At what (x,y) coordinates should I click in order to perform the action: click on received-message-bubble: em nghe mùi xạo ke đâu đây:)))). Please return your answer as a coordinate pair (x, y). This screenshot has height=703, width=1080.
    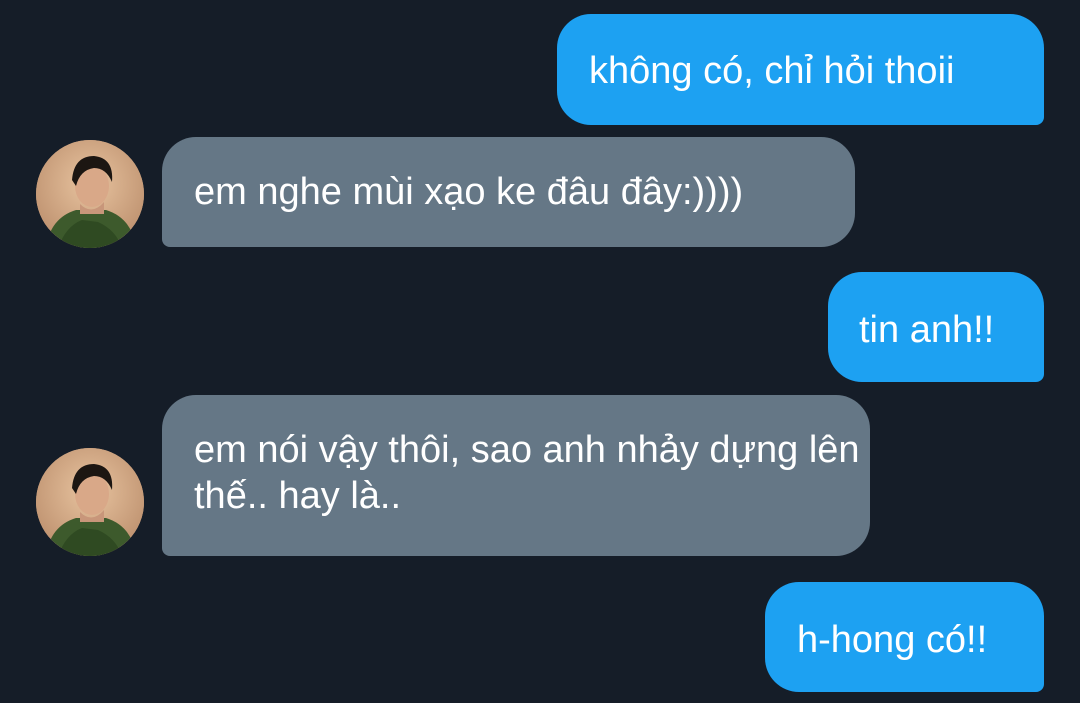
    Looking at the image, I should click on (508, 192).